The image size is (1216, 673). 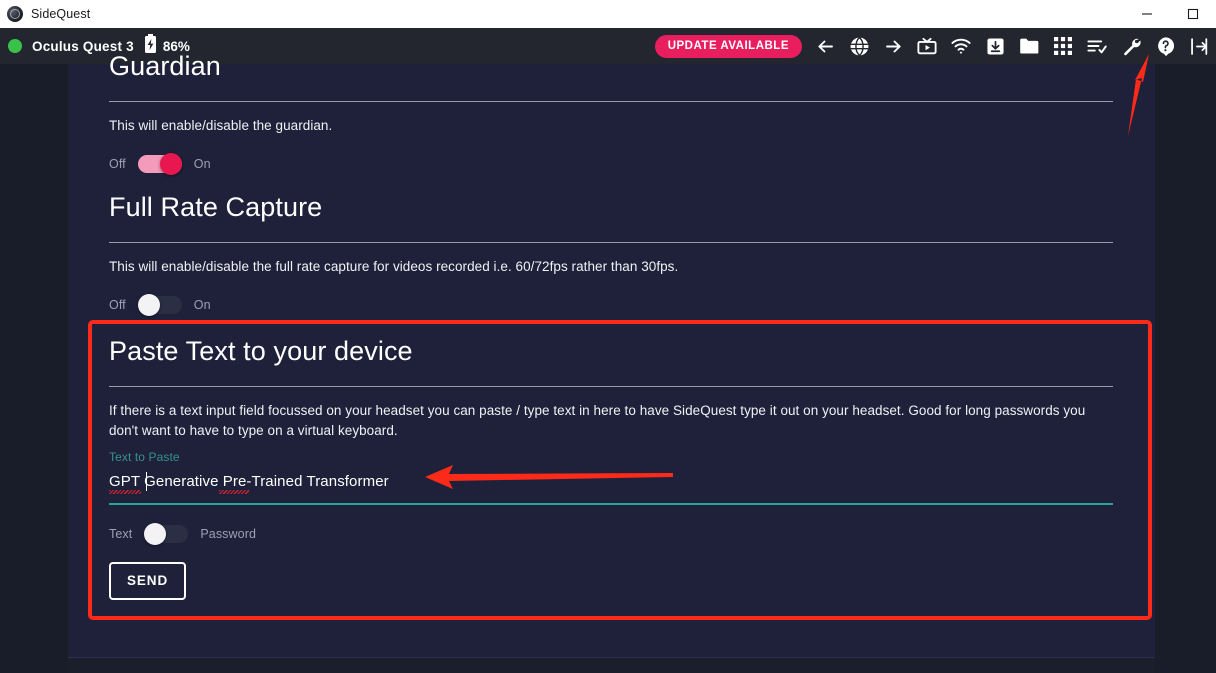 What do you see at coordinates (611, 487) in the screenshot?
I see `text-to-paste-input: GPT Generative Pre-Trained Transformer` at bounding box center [611, 487].